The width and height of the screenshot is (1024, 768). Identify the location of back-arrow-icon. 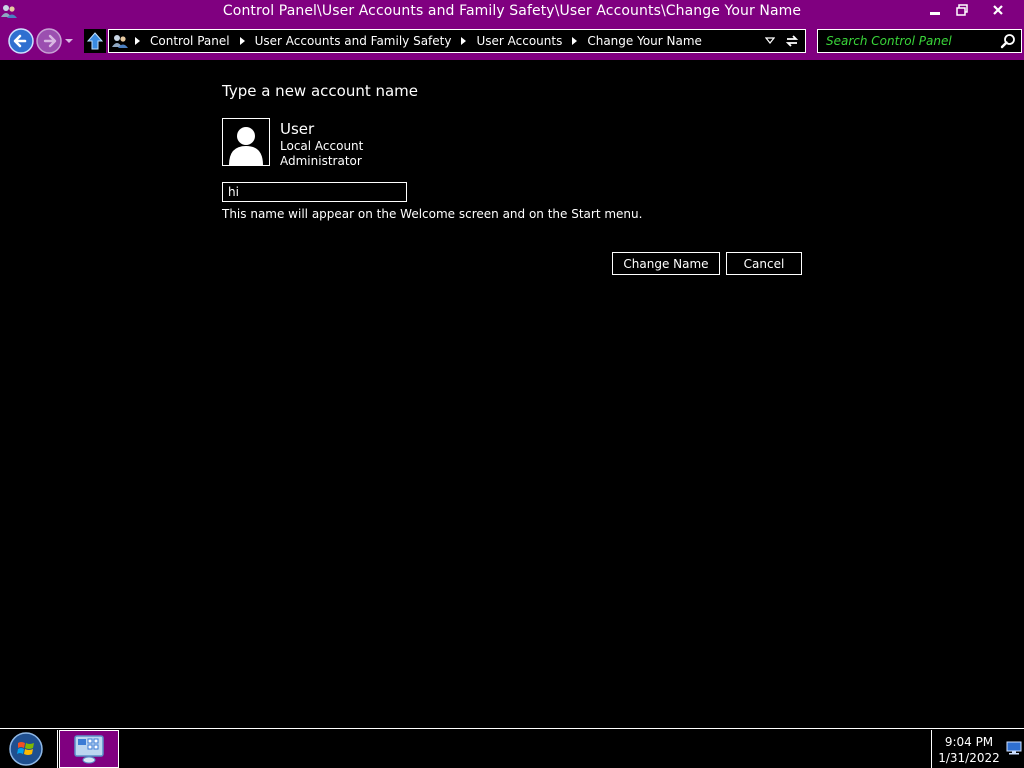
(21, 41).